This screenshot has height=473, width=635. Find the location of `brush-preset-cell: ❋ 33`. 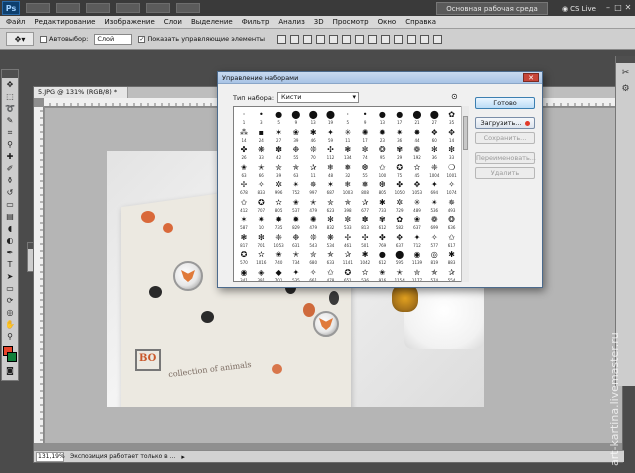

brush-preset-cell: ❋ 33 is located at coordinates (261, 152).